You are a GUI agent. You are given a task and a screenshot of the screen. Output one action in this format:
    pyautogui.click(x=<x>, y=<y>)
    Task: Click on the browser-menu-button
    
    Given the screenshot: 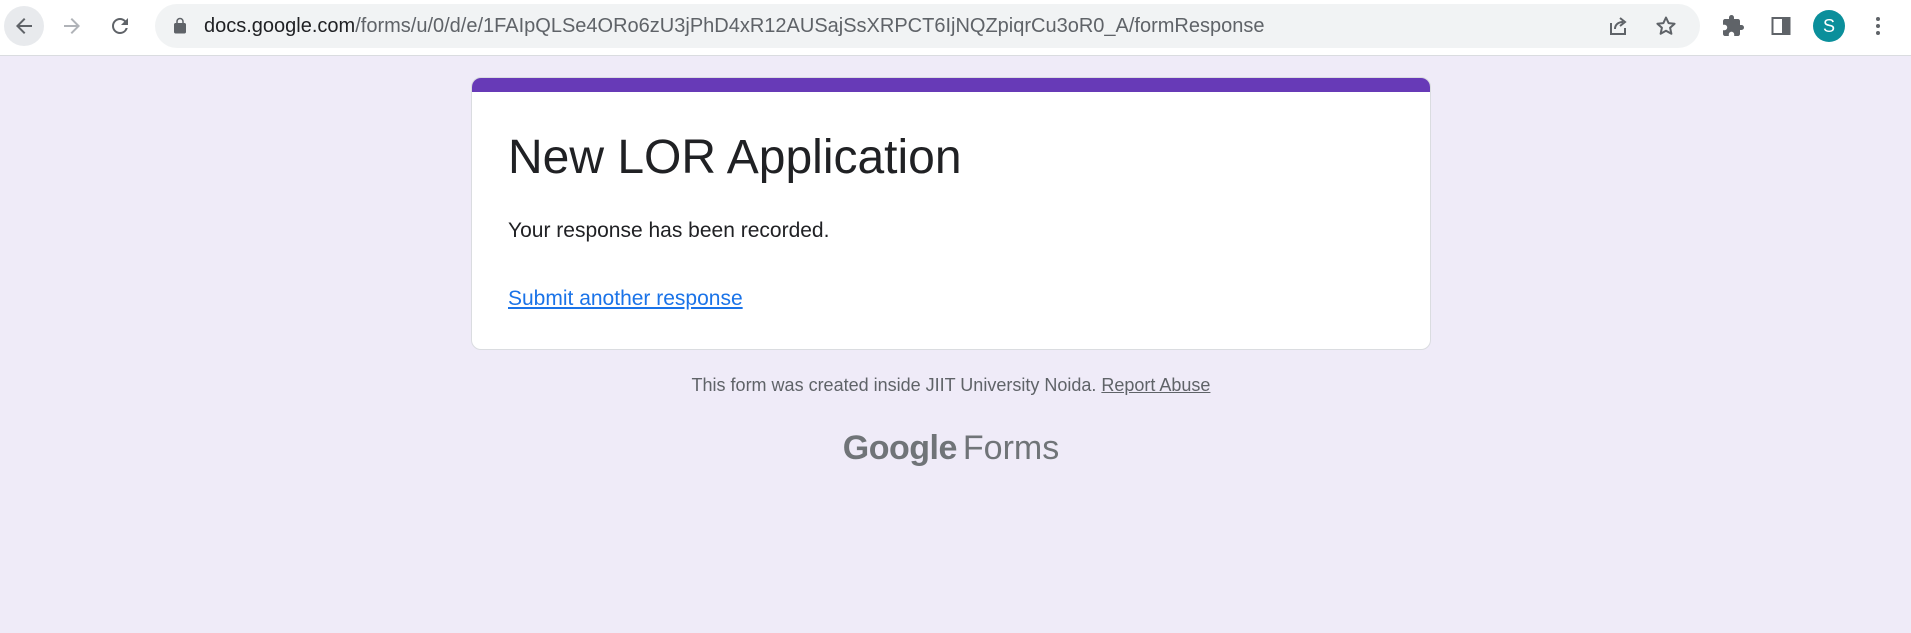 What is the action you would take?
    pyautogui.click(x=1878, y=26)
    